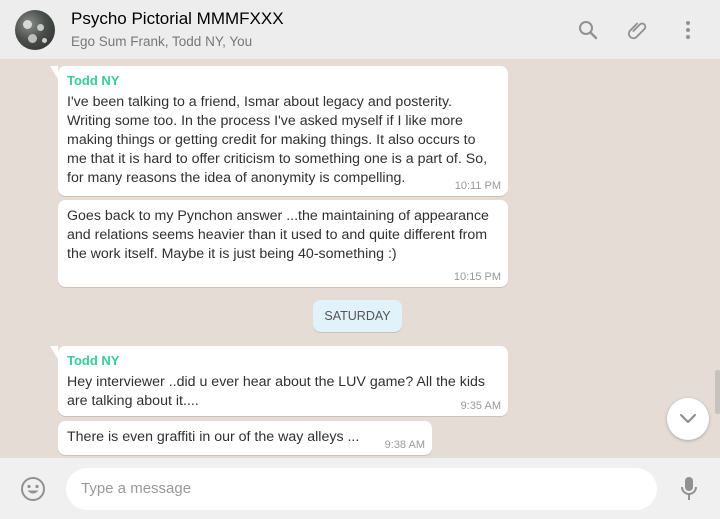 This screenshot has height=519, width=720. Describe the element at coordinates (480, 406) in the screenshot. I see `message-time: 9:35 AM` at that location.